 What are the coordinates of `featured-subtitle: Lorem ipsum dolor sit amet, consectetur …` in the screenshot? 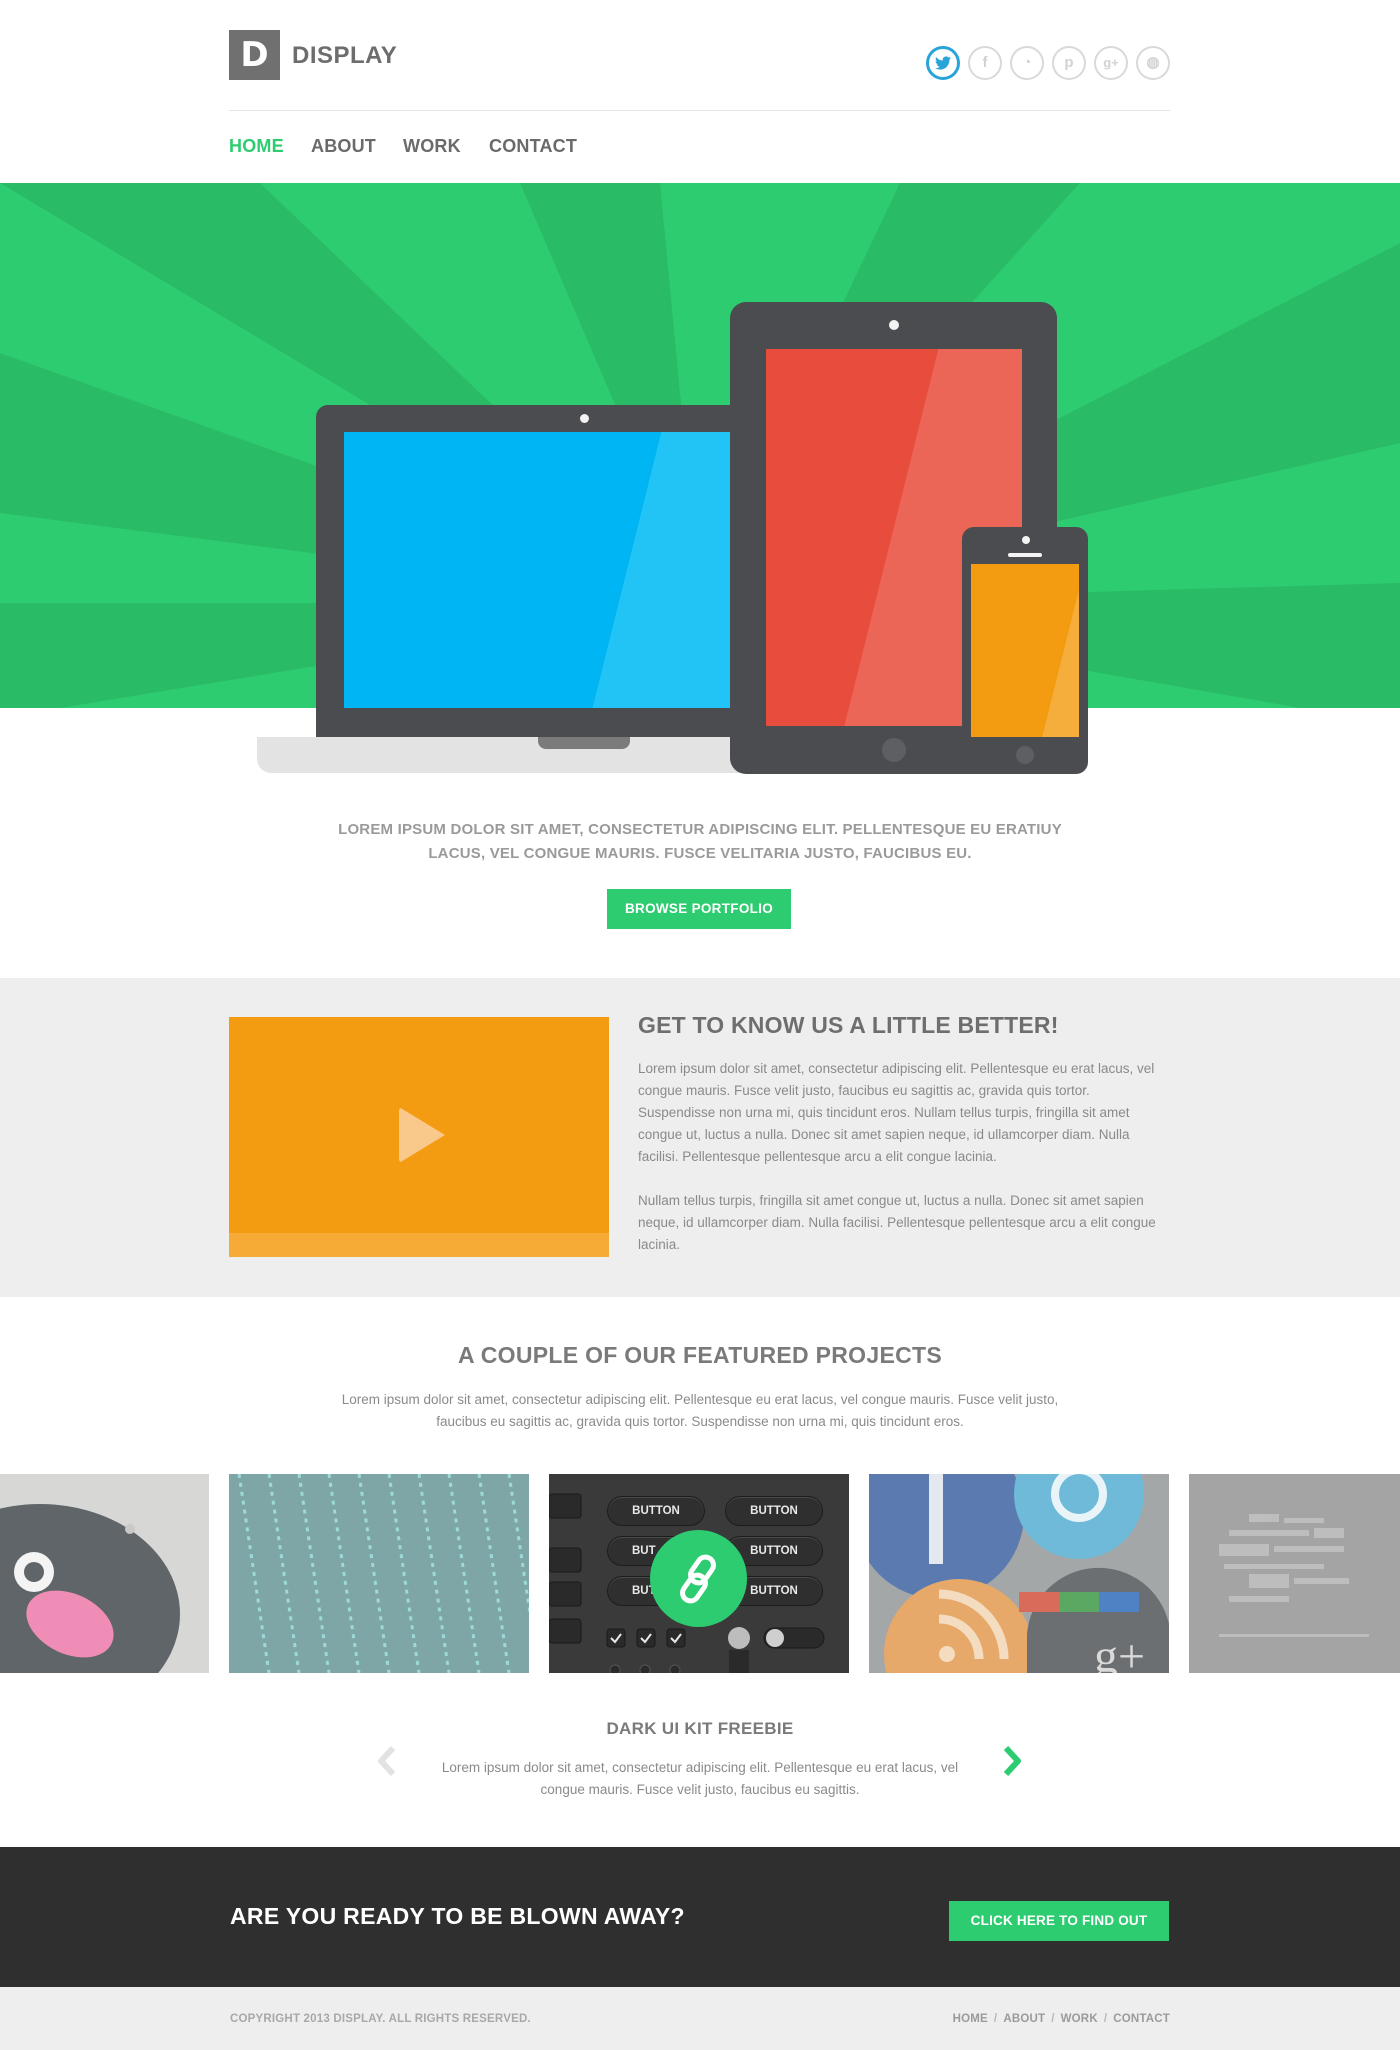 It's located at (700, 1410).